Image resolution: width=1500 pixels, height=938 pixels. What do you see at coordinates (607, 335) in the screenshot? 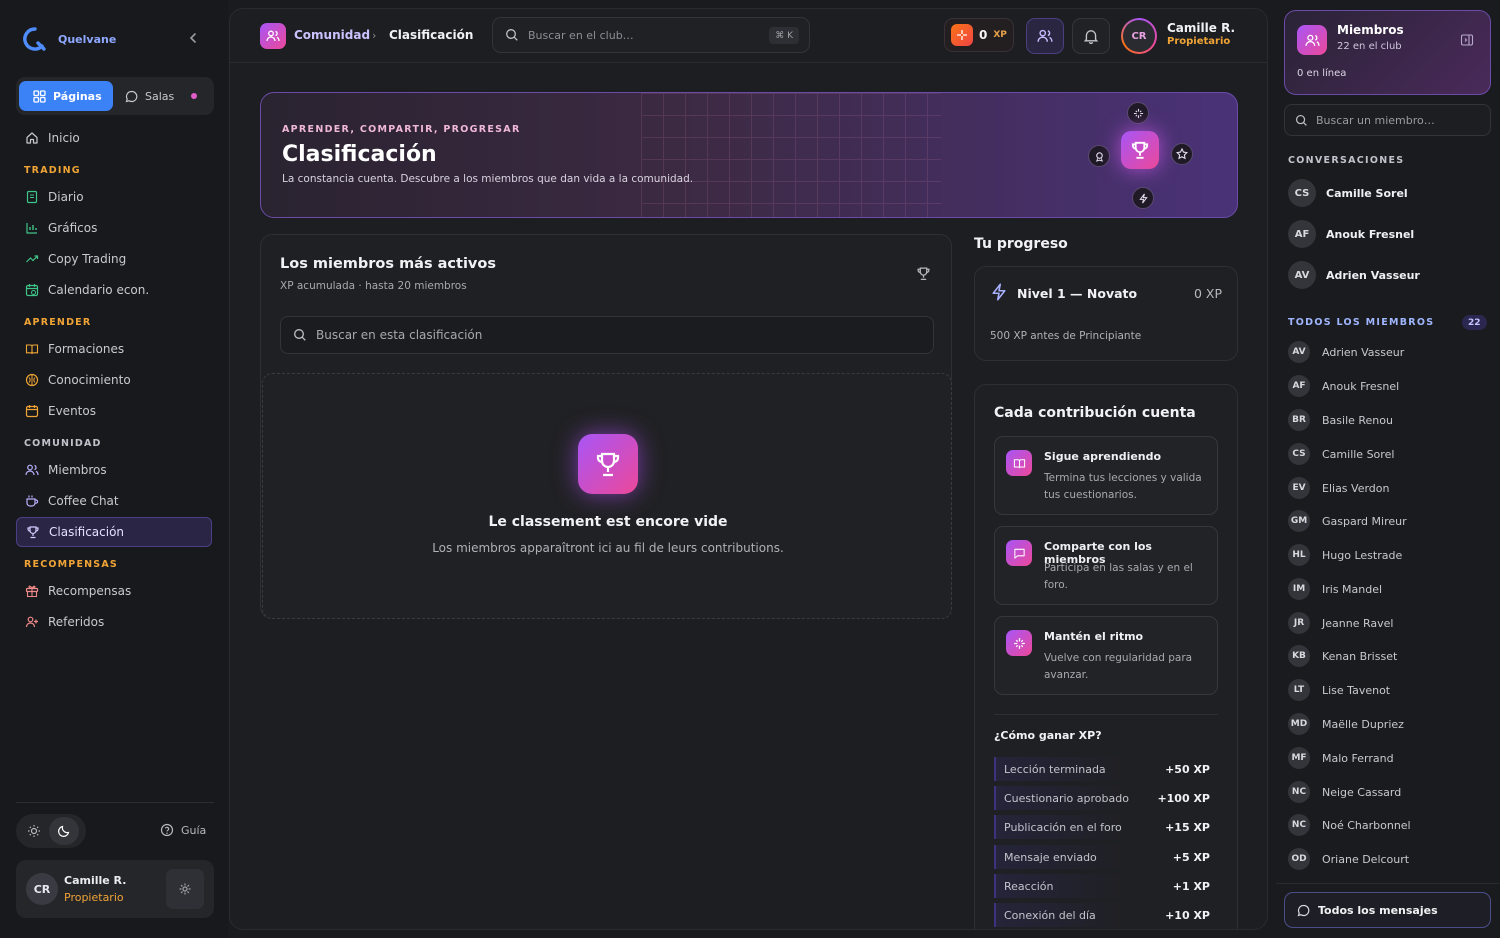
I see `leaderboard-search-input: Buscar en esta clasificación` at bounding box center [607, 335].